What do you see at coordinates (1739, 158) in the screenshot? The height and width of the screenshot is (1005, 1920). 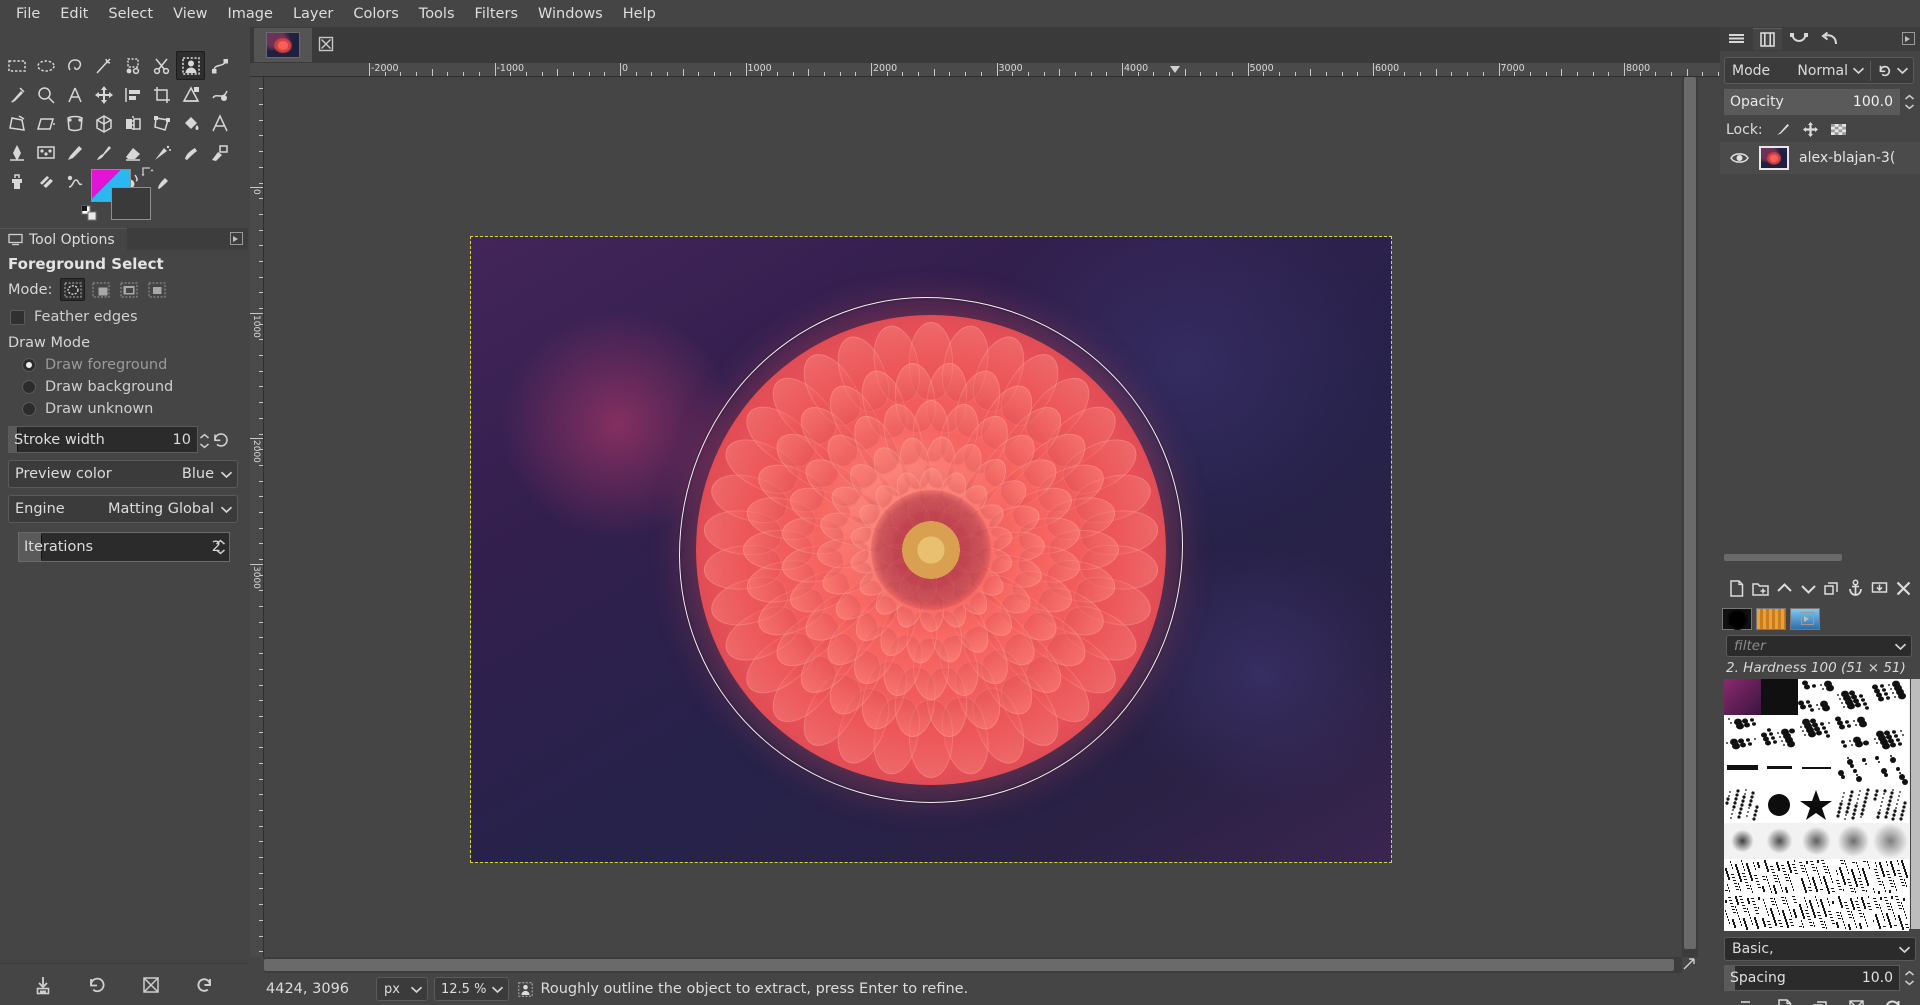 I see `eye-icon` at bounding box center [1739, 158].